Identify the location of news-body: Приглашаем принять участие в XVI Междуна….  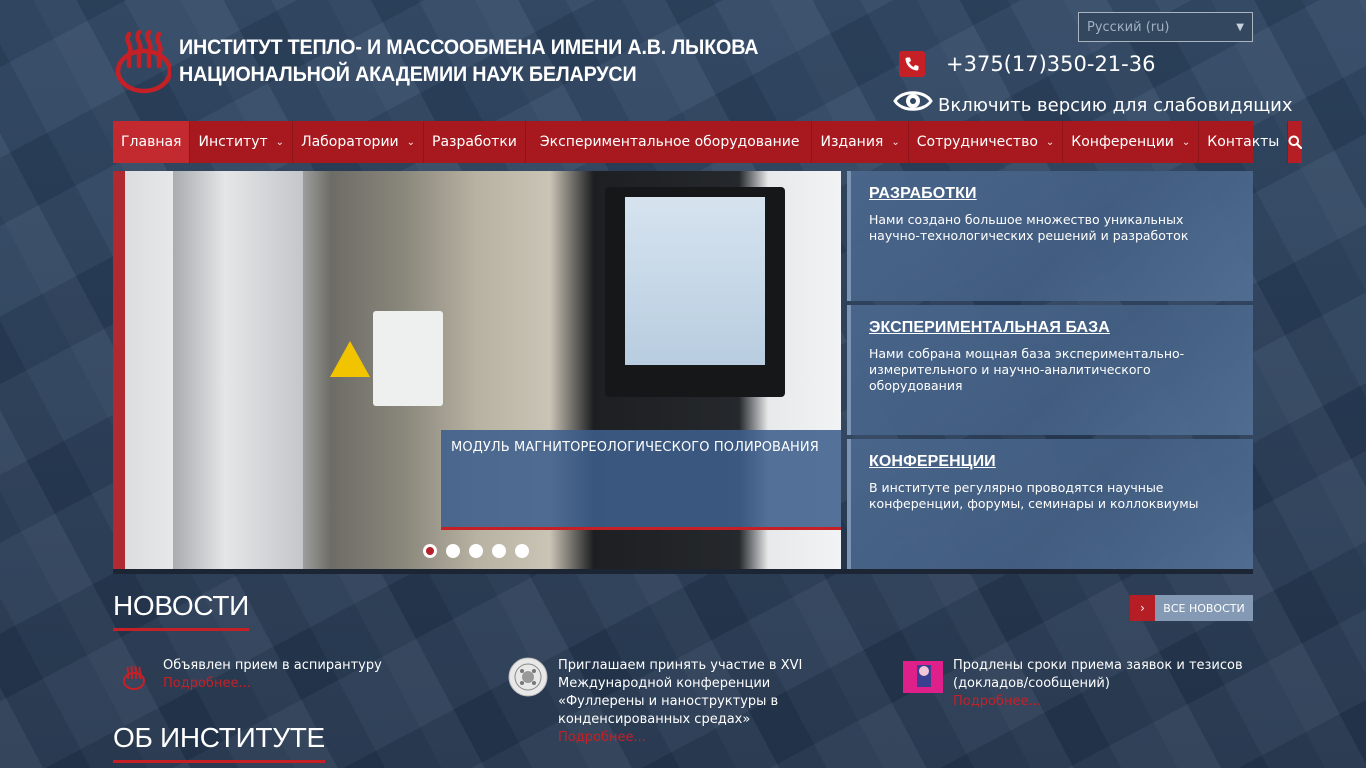
(705, 702).